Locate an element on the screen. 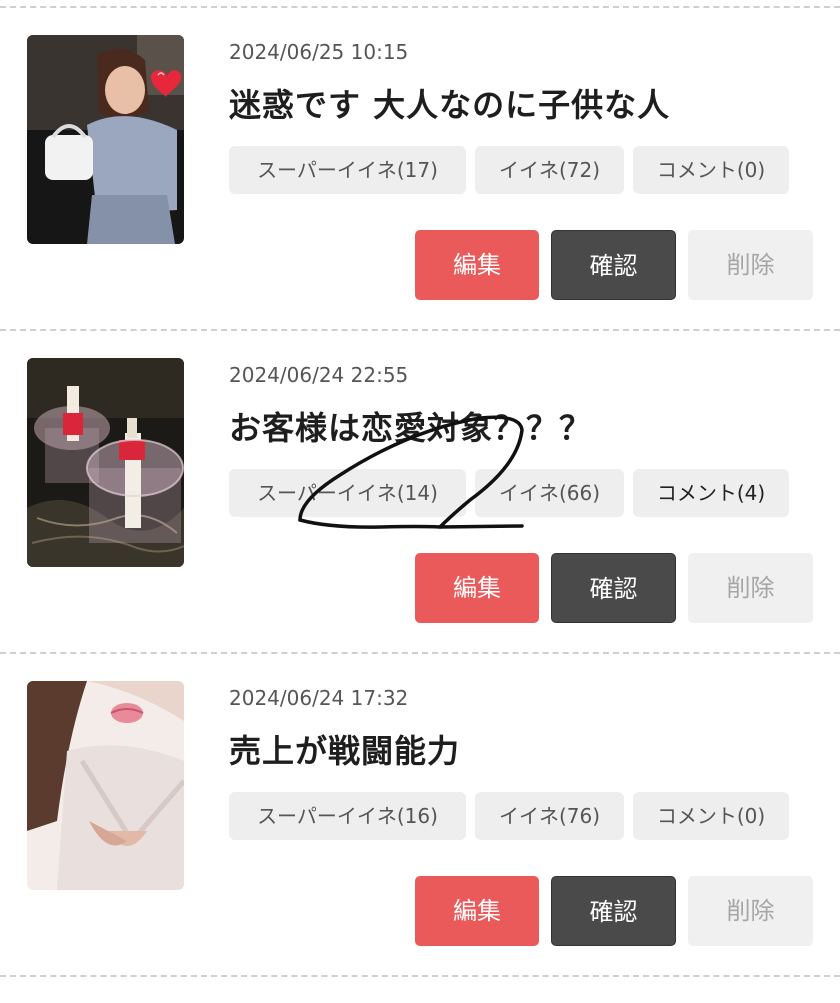  super-like-count: スーパーイイネ(16) is located at coordinates (347, 816).